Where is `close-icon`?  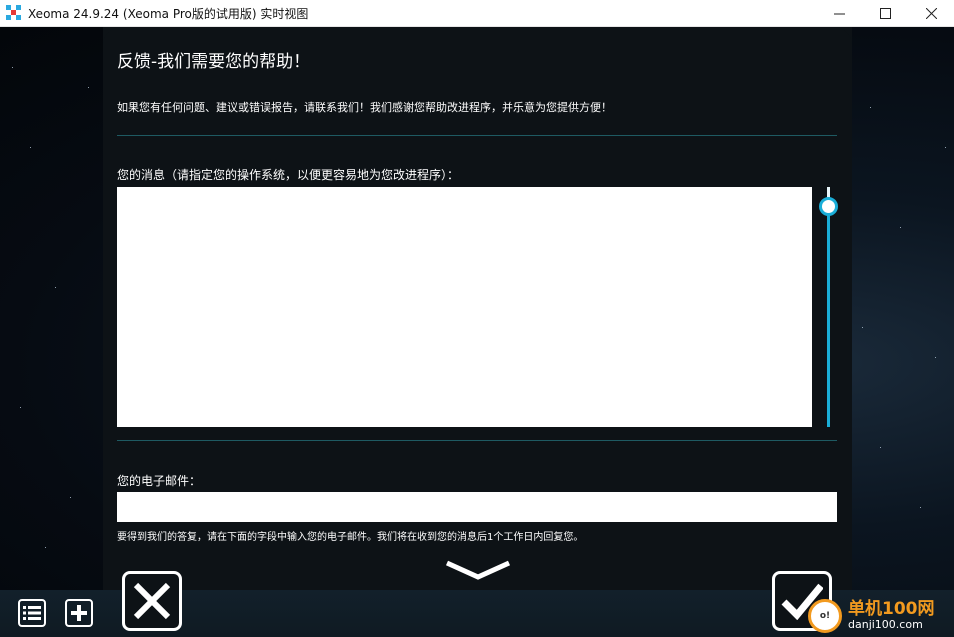
close-icon is located at coordinates (931, 13).